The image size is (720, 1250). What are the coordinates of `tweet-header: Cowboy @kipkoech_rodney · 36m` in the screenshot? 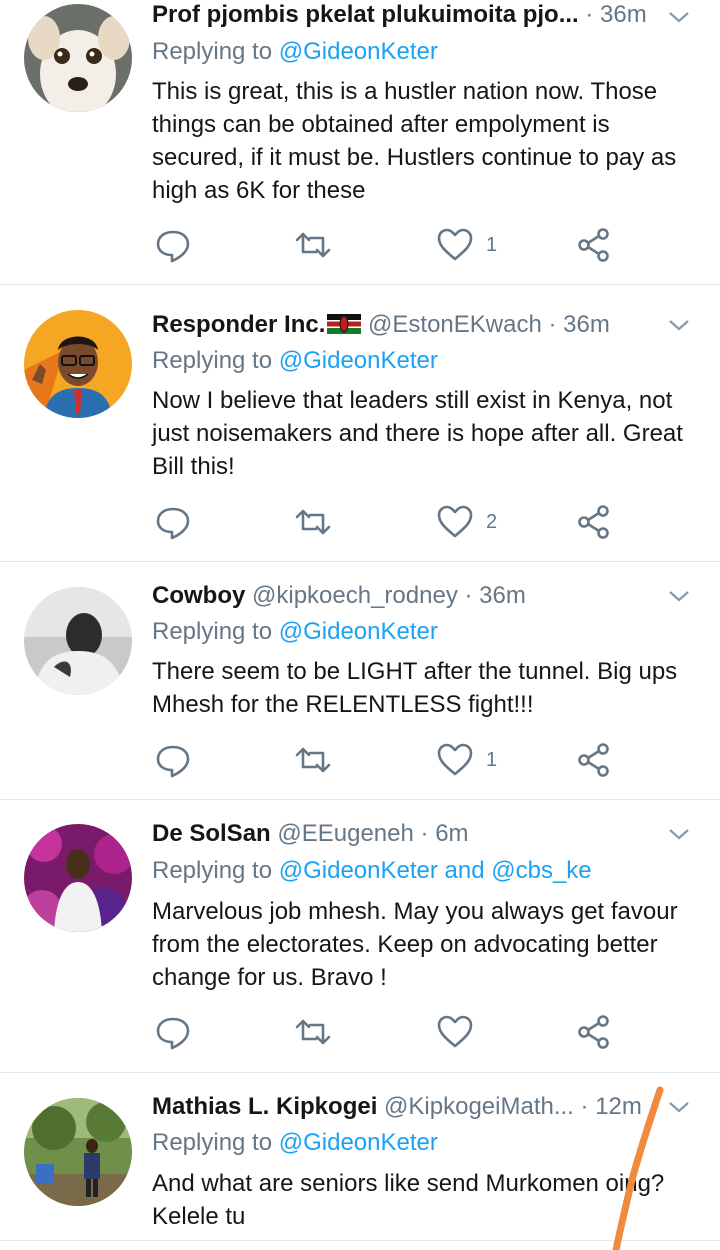 It's located at (406, 596).